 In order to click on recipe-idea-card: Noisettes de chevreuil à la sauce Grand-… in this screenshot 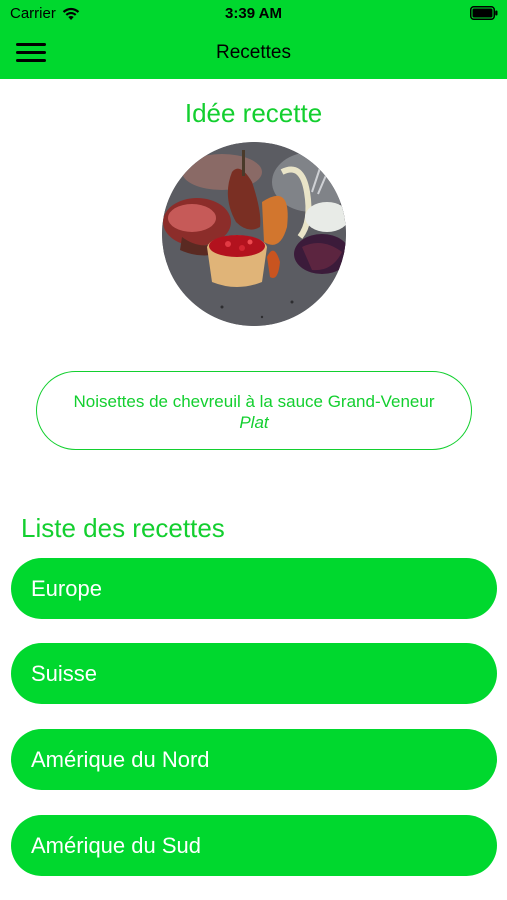, I will do `click(254, 410)`.